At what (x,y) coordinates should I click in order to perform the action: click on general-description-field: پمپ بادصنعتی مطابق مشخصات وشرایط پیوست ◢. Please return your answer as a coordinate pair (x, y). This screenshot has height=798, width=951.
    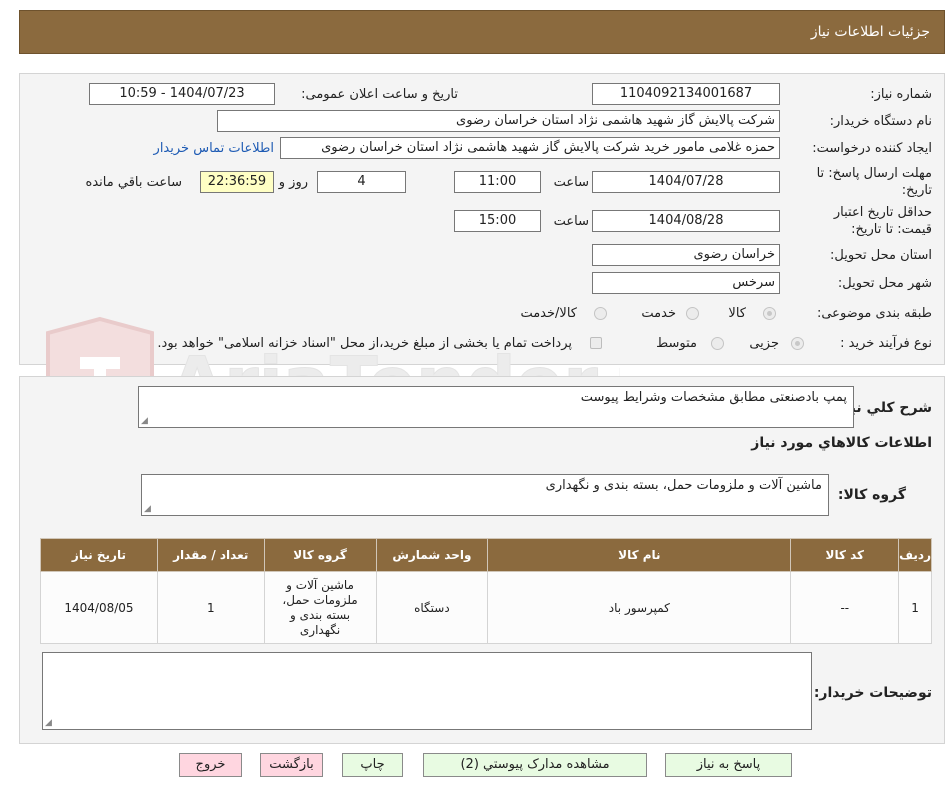
    Looking at the image, I should click on (496, 407).